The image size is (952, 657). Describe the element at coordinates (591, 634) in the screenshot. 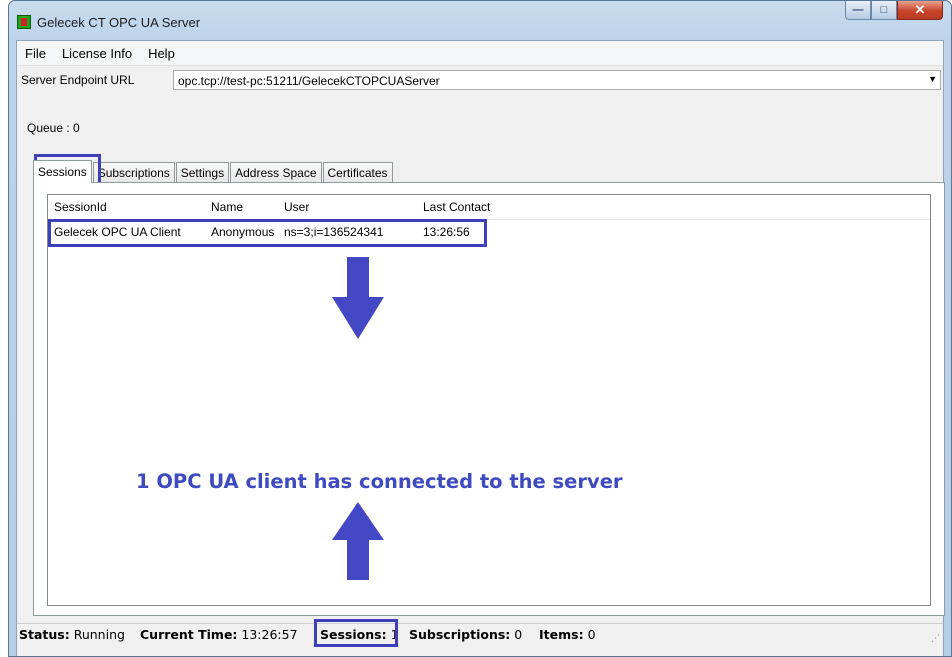

I see `items-count-value: 0` at that location.